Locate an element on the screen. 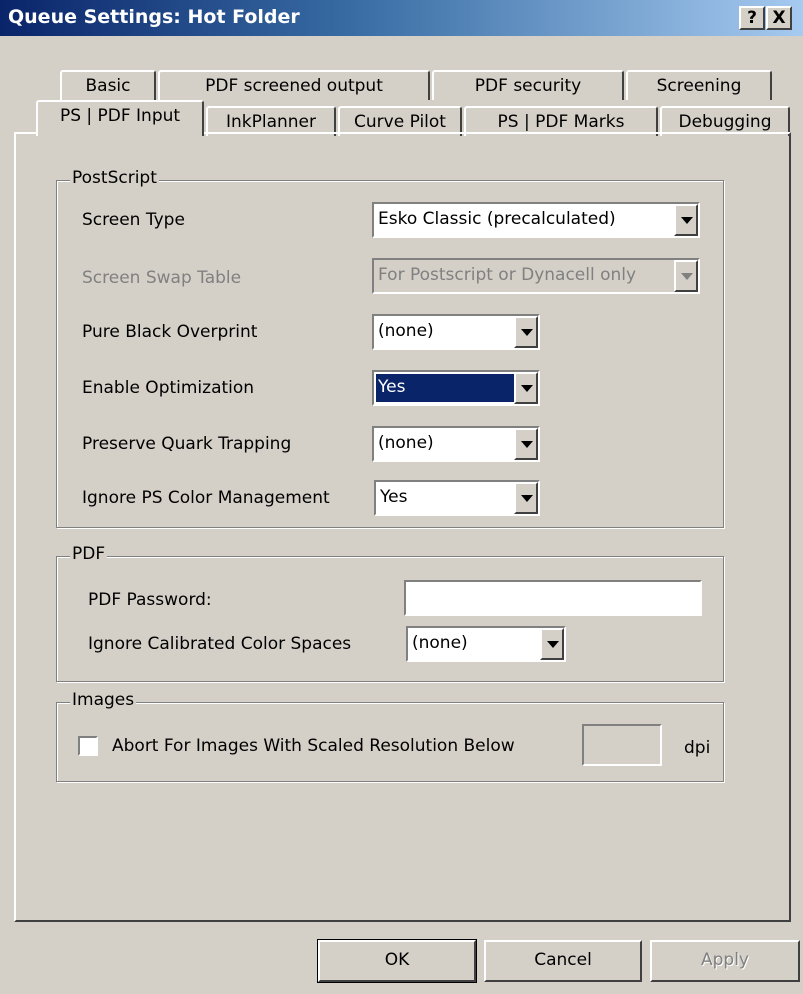  pdf-group is located at coordinates (390, 619).